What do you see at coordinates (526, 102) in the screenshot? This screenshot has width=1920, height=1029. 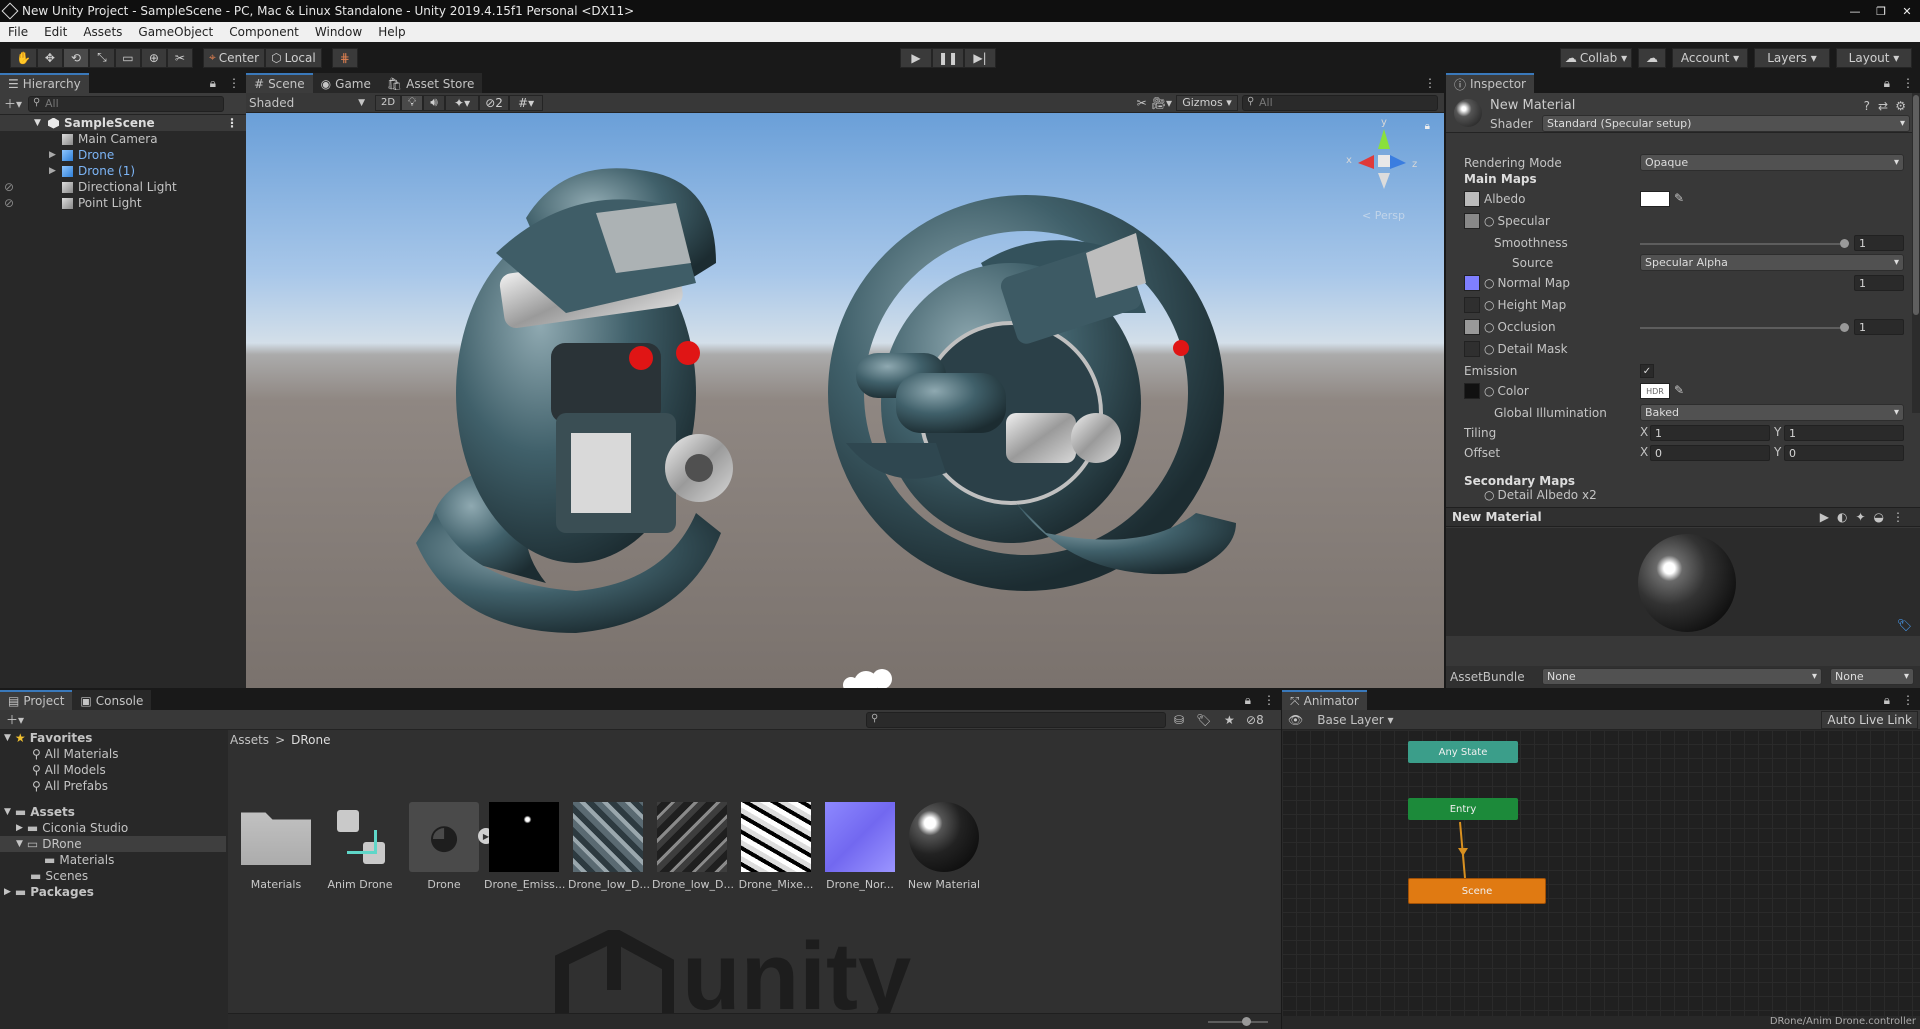 I see `grid-dropdown-icon: #▾` at bounding box center [526, 102].